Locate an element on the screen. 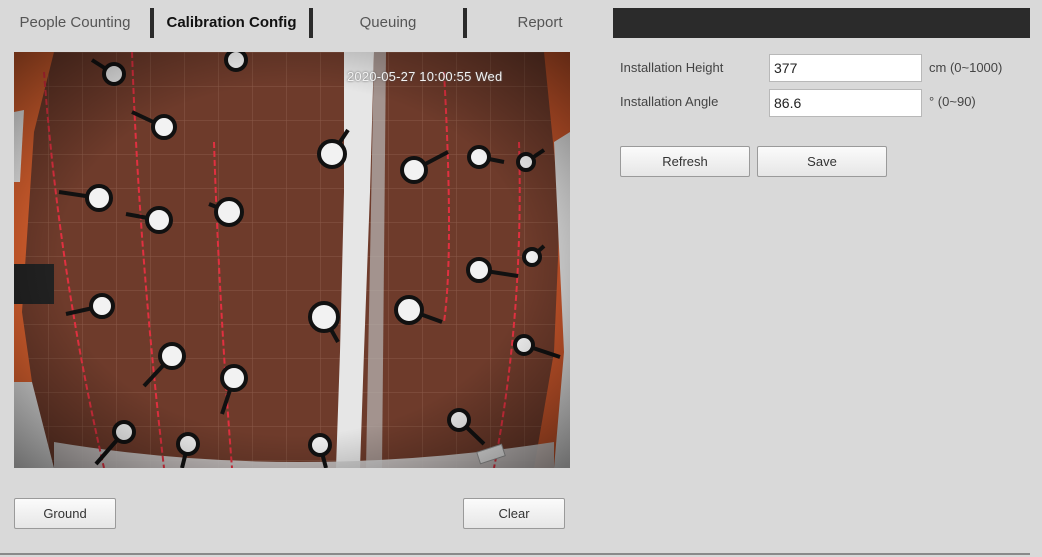 Image resolution: width=1042 pixels, height=557 pixels. tab-queuing: Queuing is located at coordinates (388, 23).